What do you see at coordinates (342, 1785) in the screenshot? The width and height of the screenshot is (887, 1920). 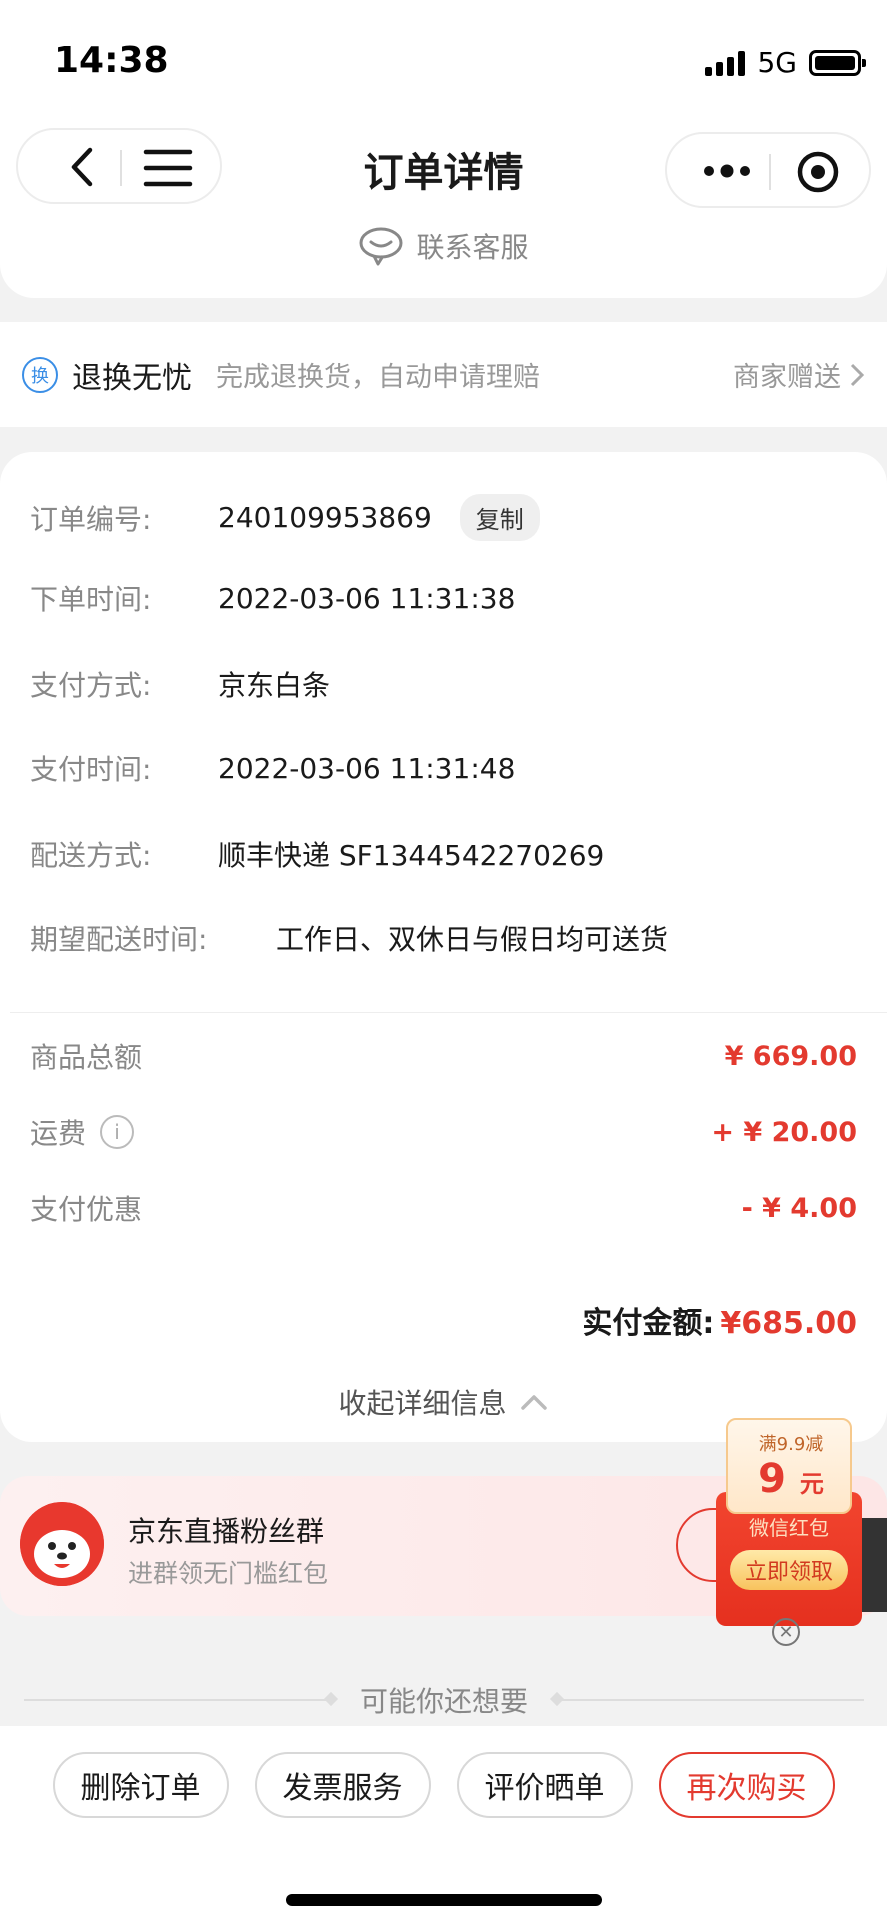 I see `invoice-service-button: 发票服务` at bounding box center [342, 1785].